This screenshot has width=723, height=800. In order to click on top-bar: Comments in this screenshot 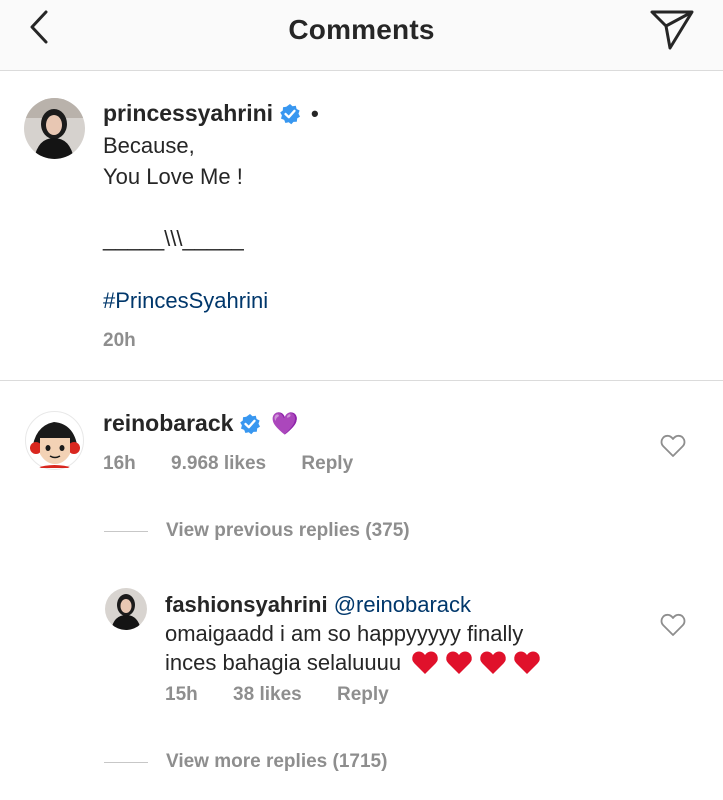, I will do `click(361, 35)`.